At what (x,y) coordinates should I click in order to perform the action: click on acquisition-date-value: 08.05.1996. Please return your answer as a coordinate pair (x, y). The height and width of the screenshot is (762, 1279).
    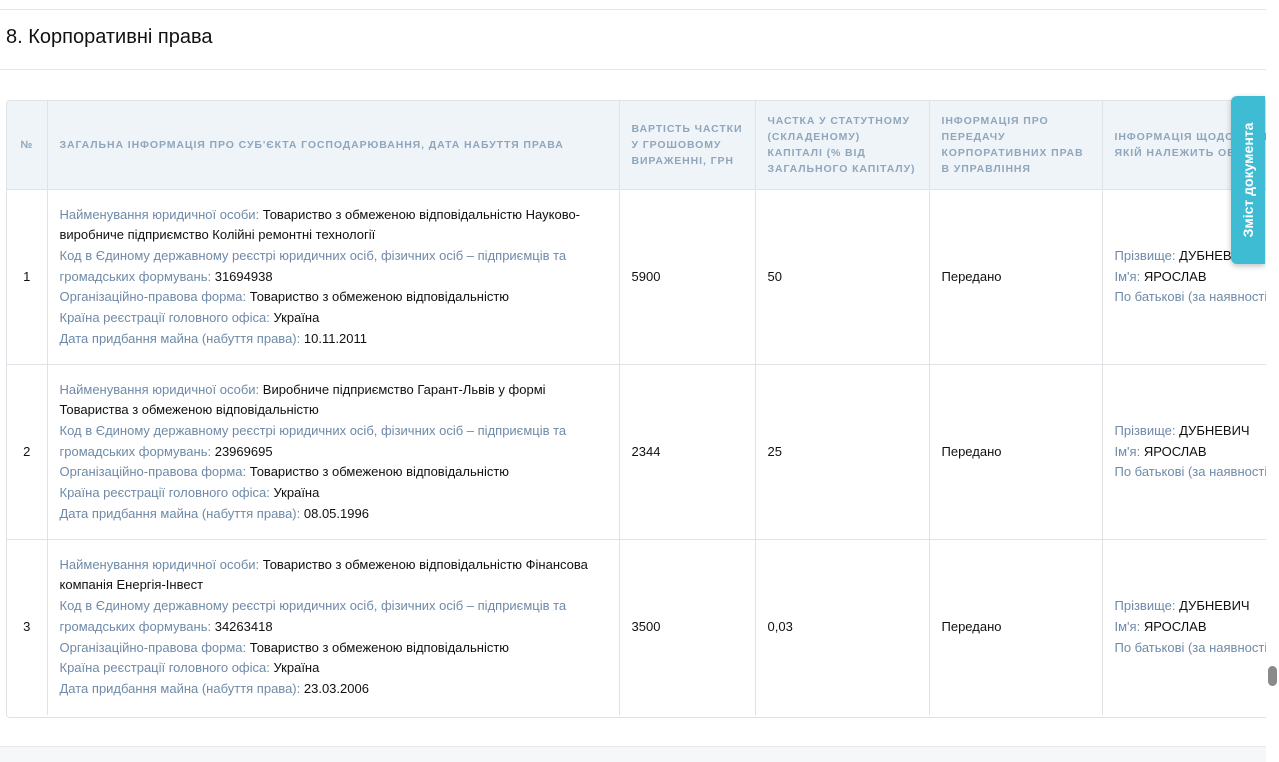
    Looking at the image, I should click on (336, 513).